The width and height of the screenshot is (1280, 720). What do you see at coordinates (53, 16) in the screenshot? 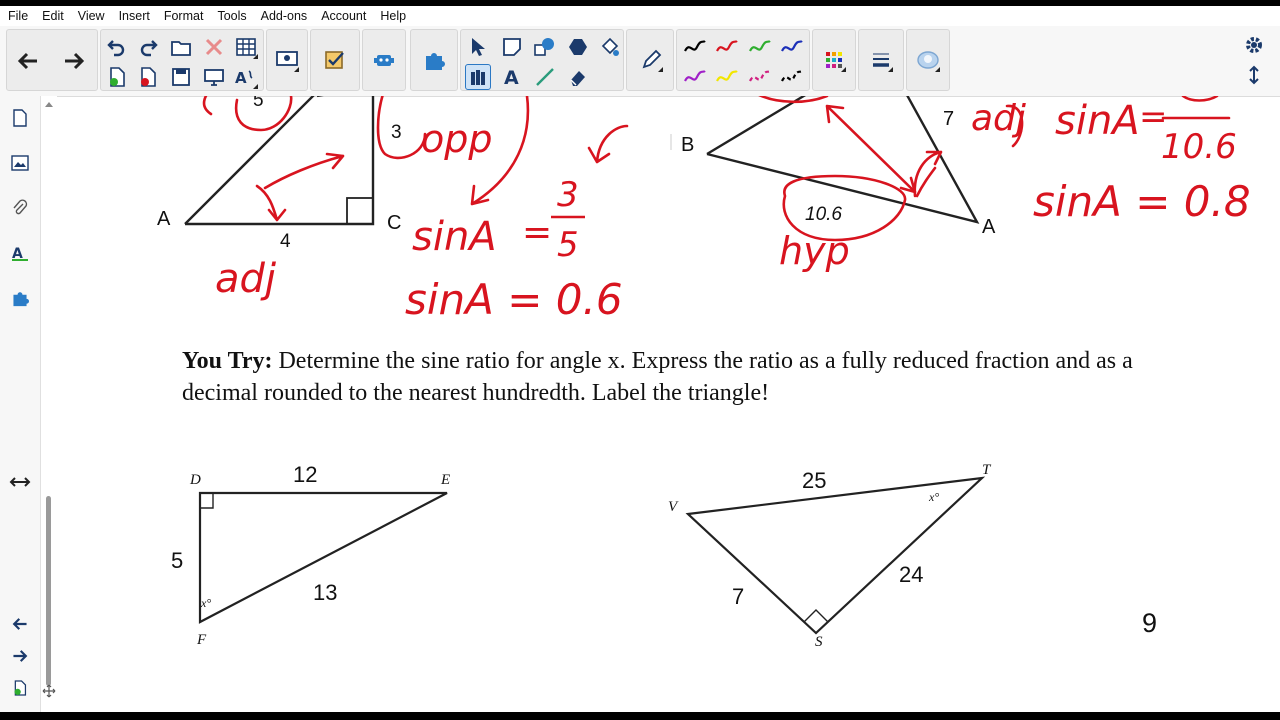
I see `menu-edit: Edit` at bounding box center [53, 16].